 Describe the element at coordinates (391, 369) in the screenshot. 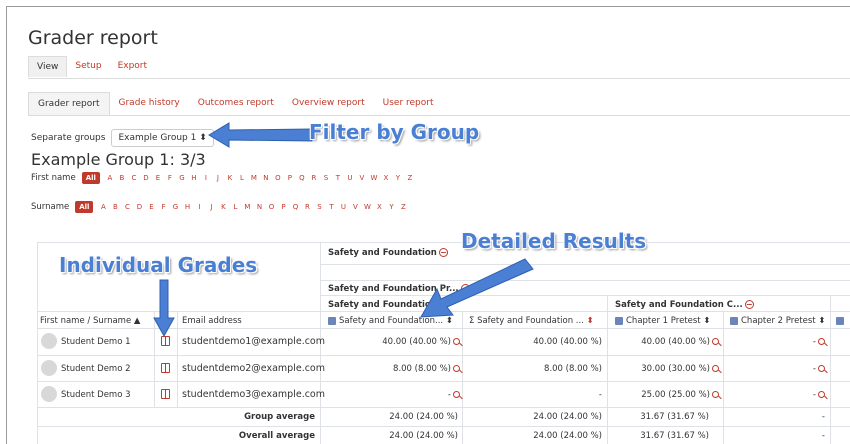

I see `grade-cell: 8.00 (8.00 %)` at that location.